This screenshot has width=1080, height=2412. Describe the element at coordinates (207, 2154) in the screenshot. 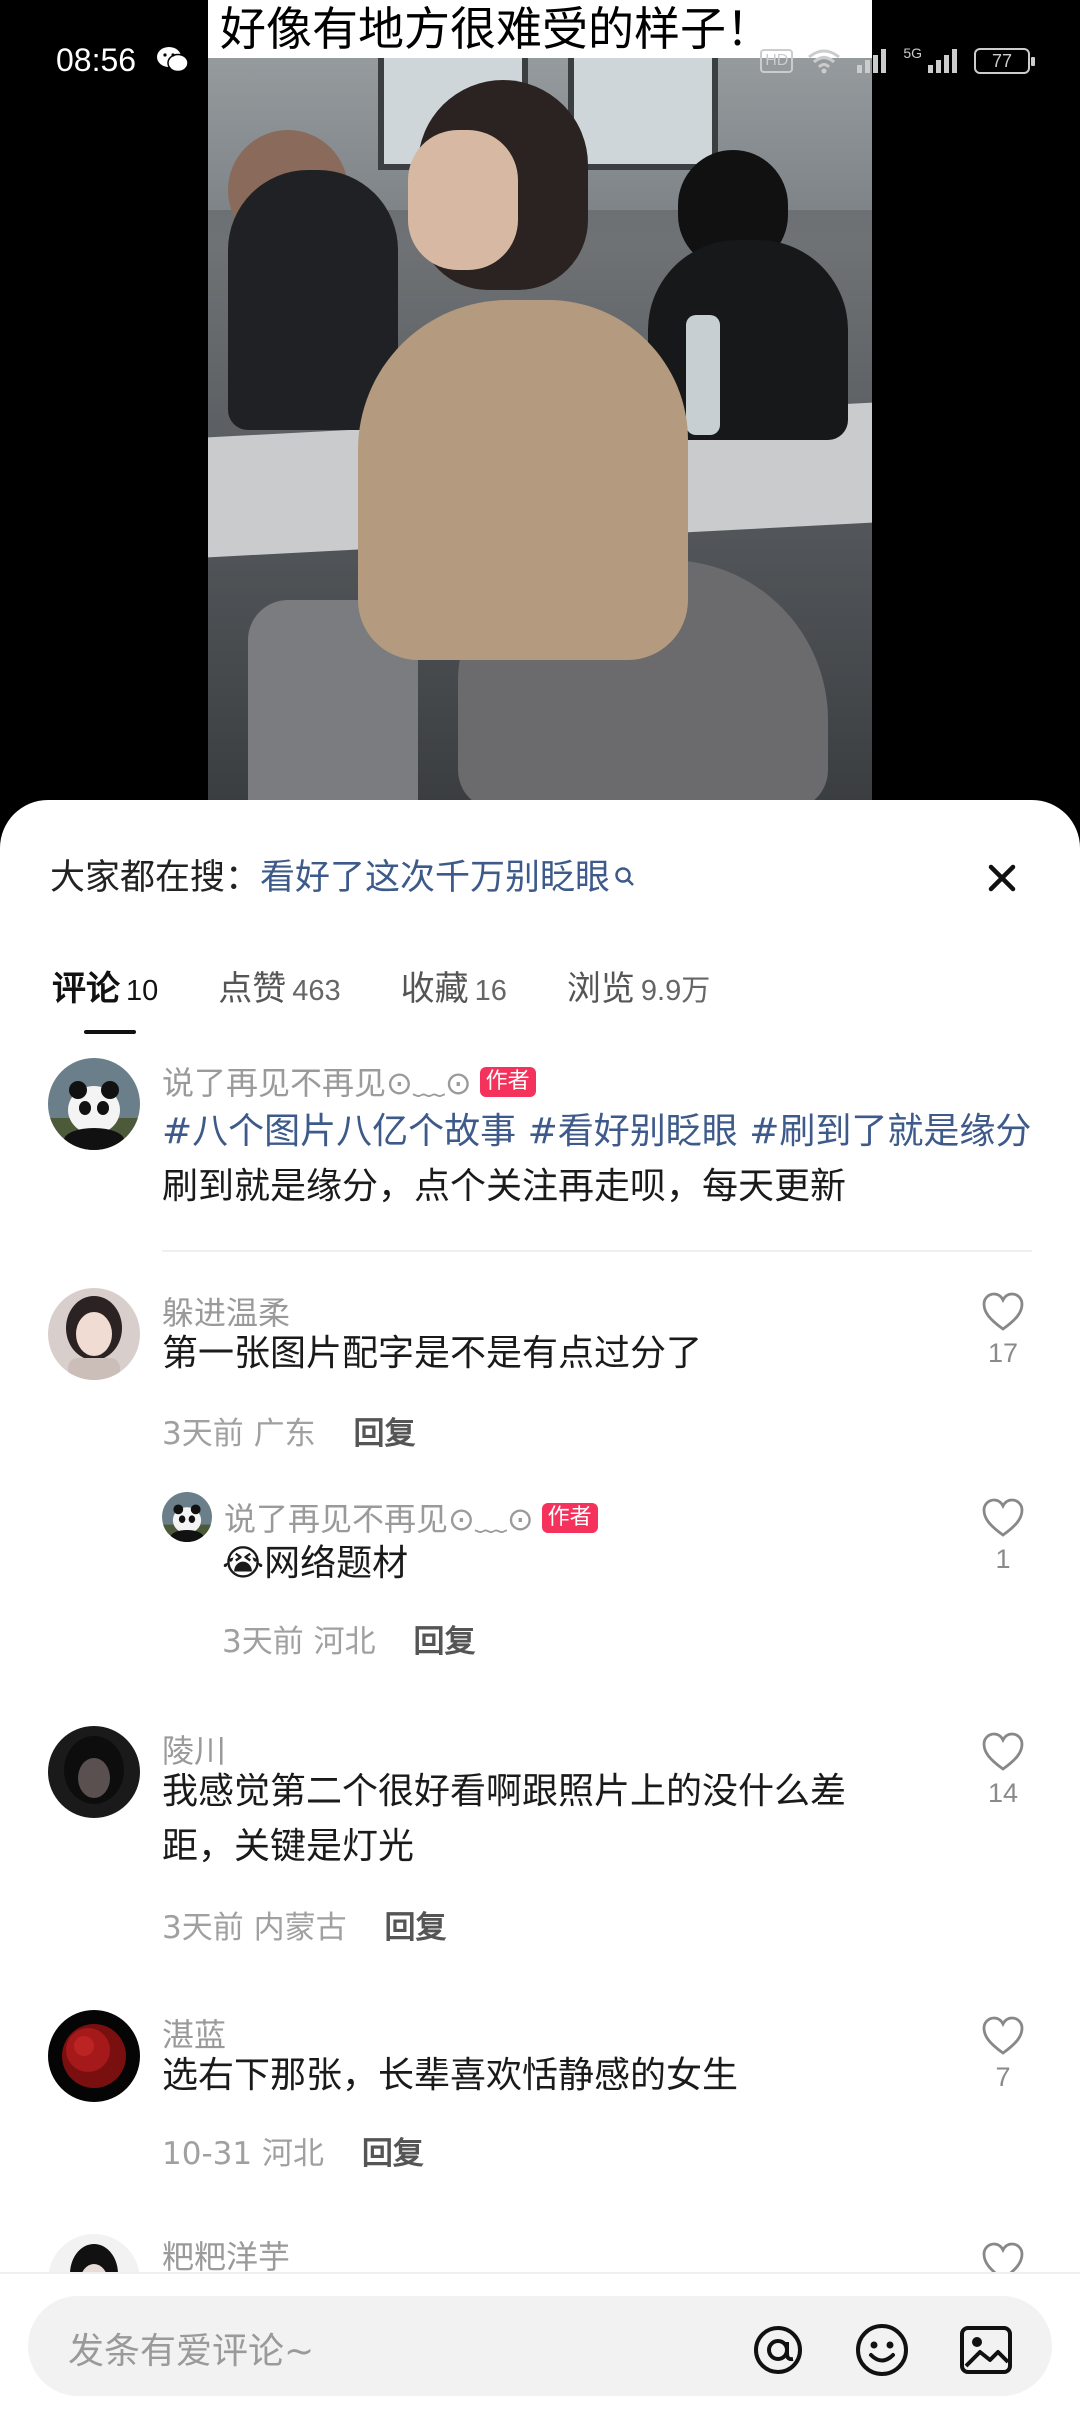

I see `comment-time: 10-31` at that location.